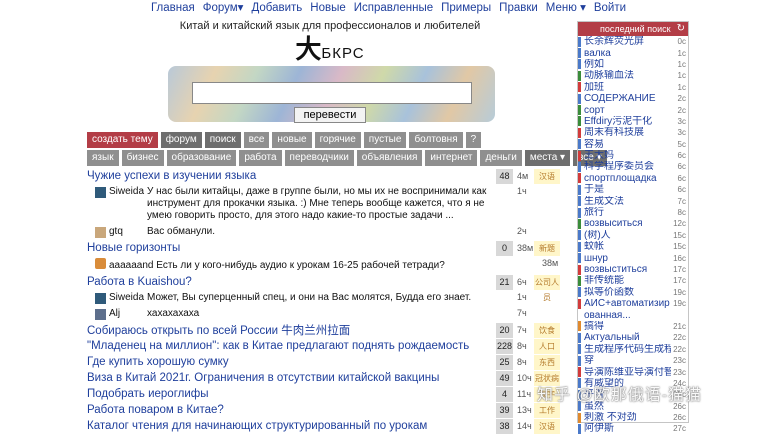 The width and height of the screenshot is (777, 435). What do you see at coordinates (389, 158) in the screenshot?
I see `category-button: объявления` at bounding box center [389, 158].